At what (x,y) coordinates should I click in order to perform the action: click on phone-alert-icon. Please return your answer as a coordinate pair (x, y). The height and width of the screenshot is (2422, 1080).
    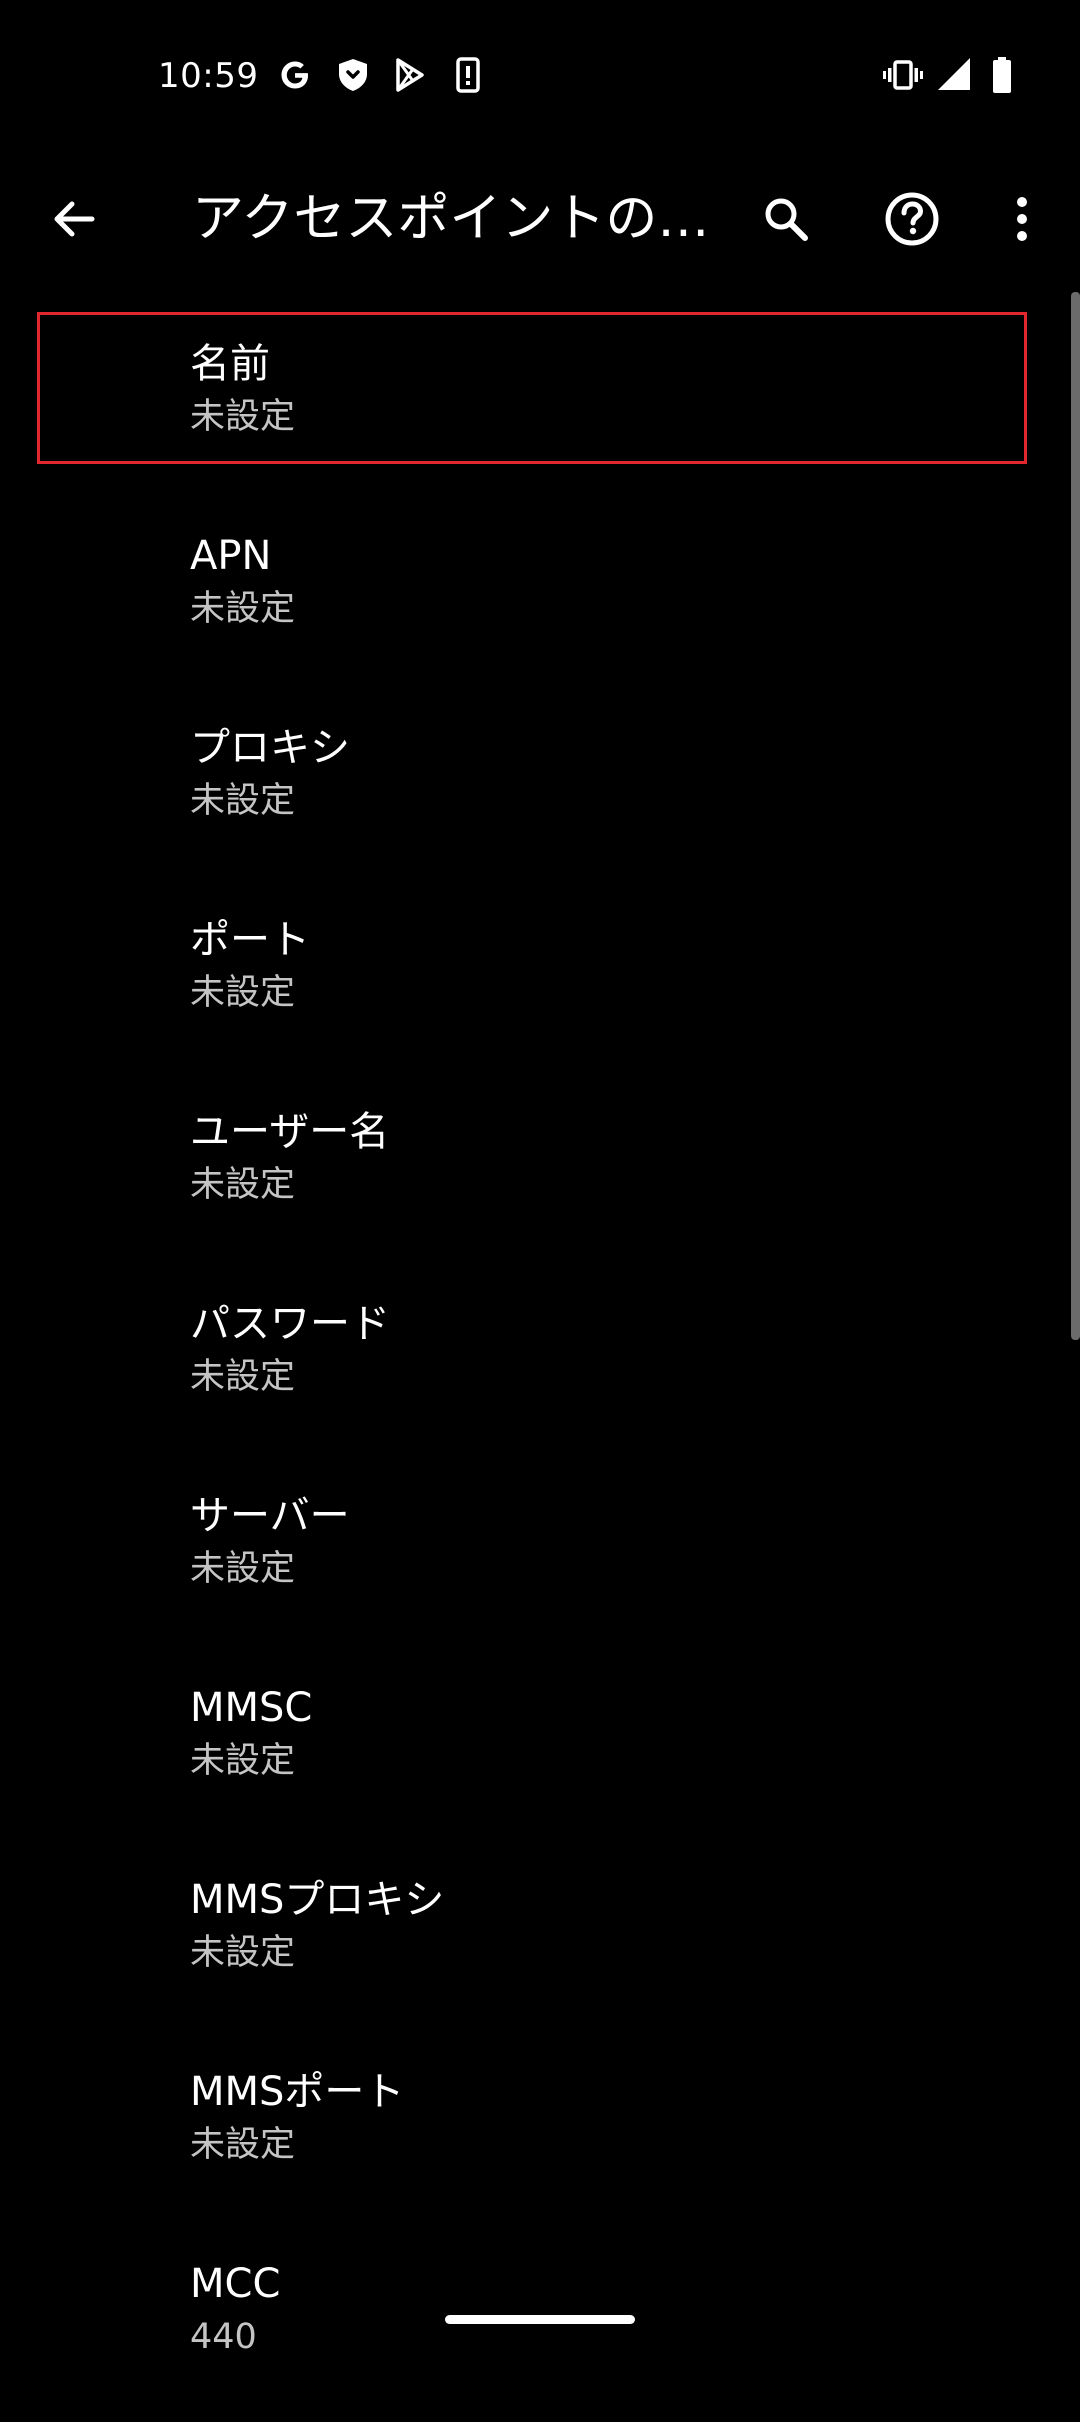
    Looking at the image, I should click on (468, 75).